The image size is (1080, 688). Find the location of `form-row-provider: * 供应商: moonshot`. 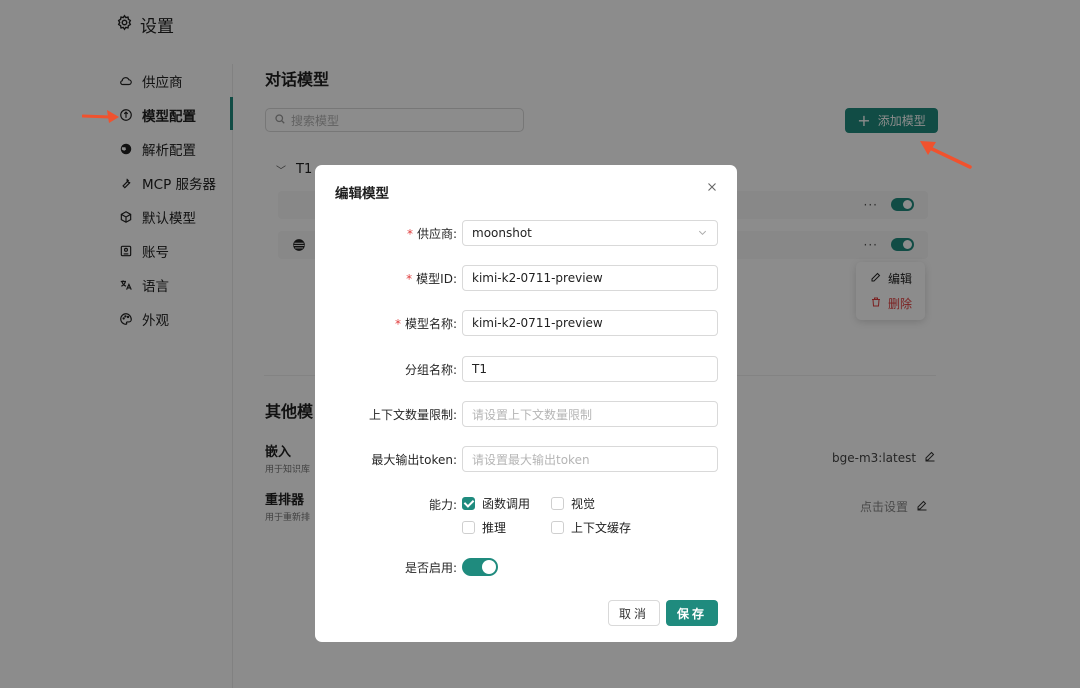

form-row-provider: * 供应商: moonshot is located at coordinates (526, 233).